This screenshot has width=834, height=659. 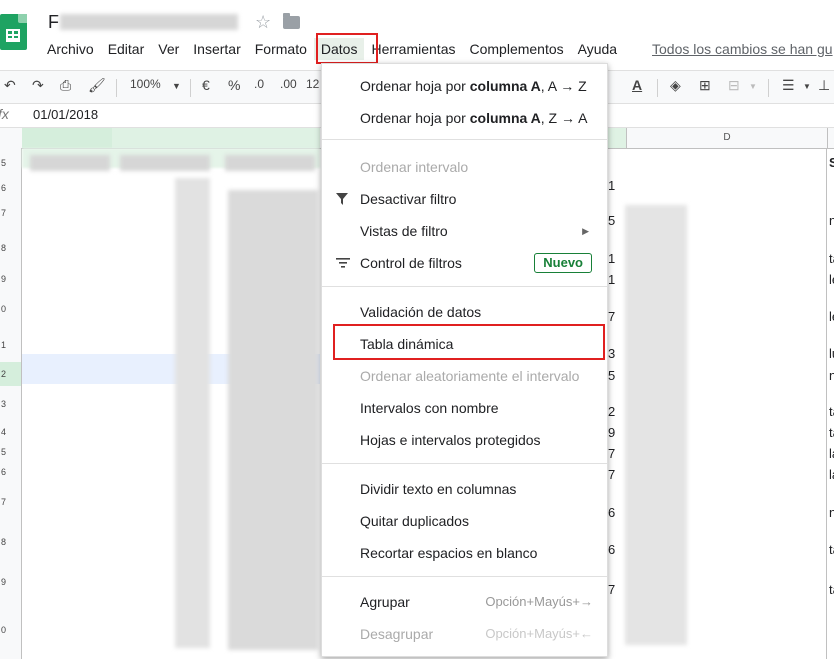 What do you see at coordinates (65, 85) in the screenshot?
I see `print-icon: ⎙` at bounding box center [65, 85].